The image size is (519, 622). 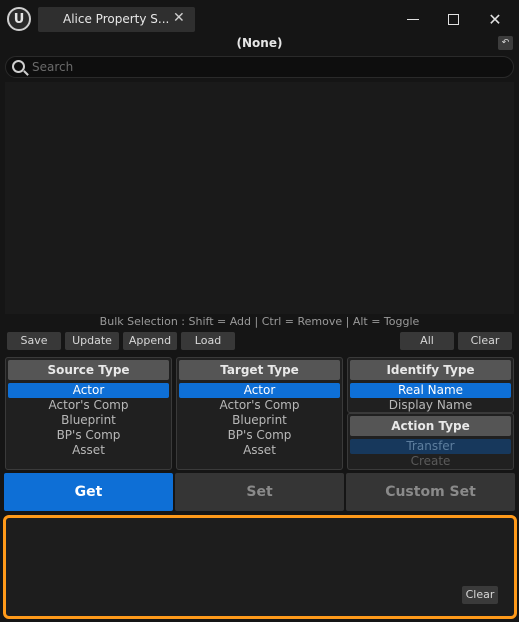 I want to click on source-type-title: Source Type, so click(x=88, y=370).